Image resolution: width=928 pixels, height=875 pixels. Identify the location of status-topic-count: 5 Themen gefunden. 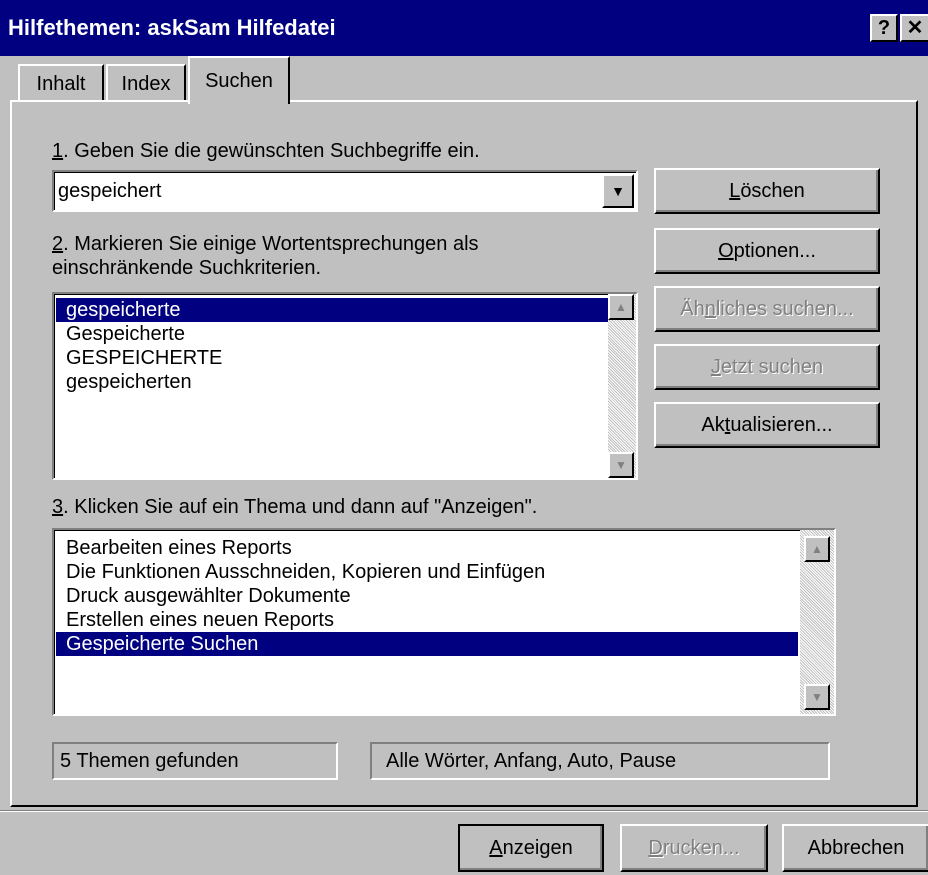
(195, 761).